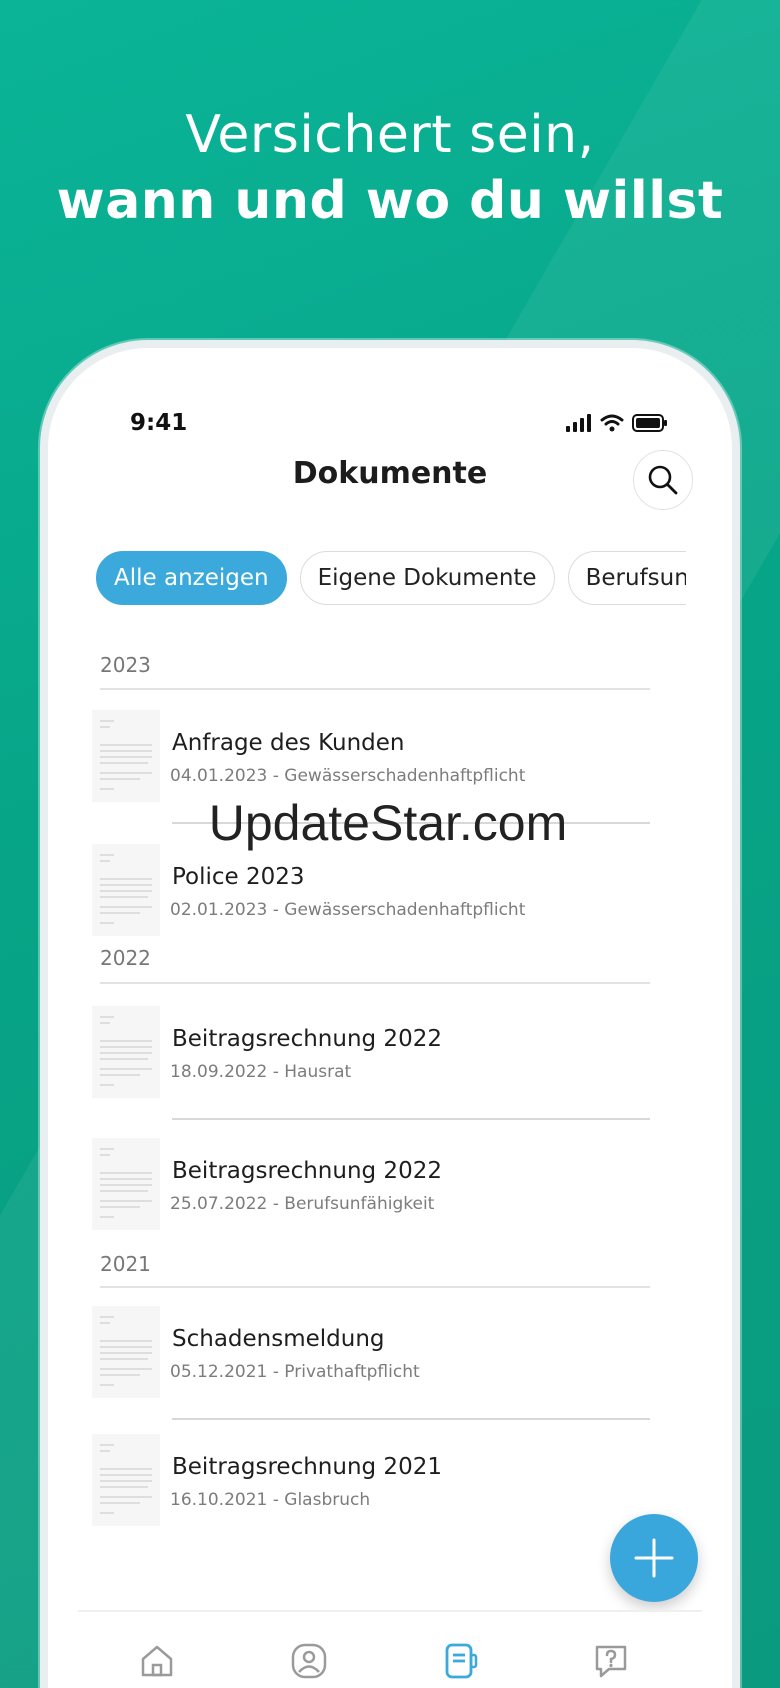  I want to click on profile-icon, so click(309, 1661).